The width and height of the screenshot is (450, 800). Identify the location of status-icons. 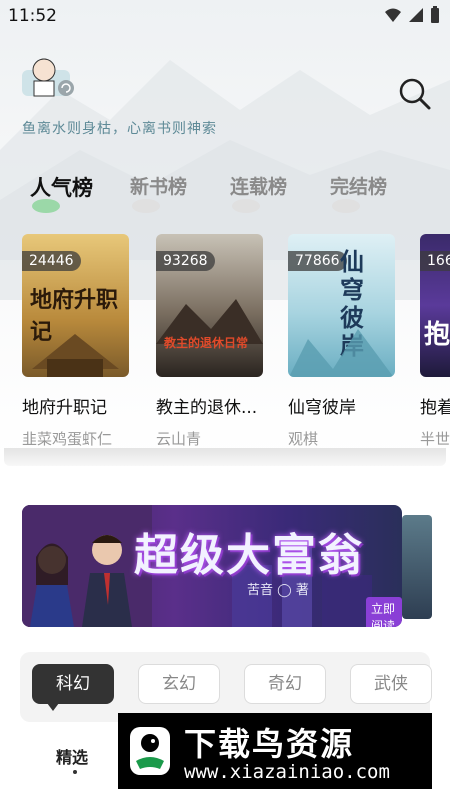
(412, 15).